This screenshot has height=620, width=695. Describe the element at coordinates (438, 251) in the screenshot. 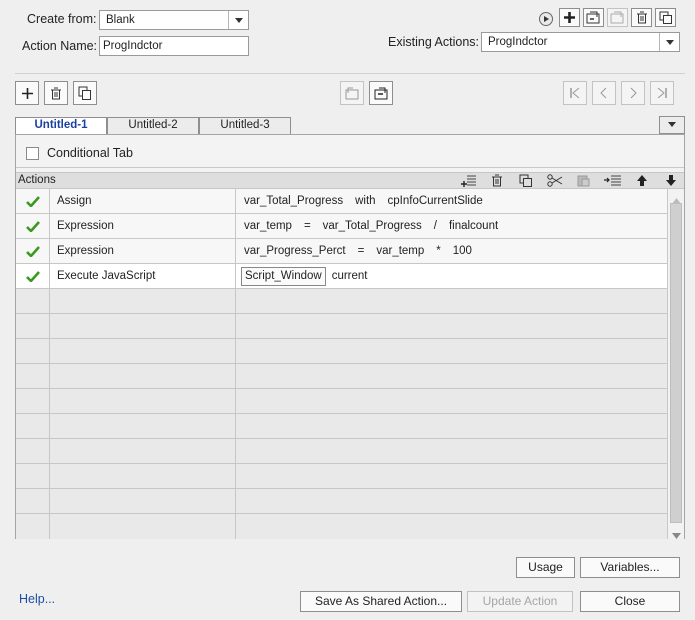

I see `param-token: *` at that location.